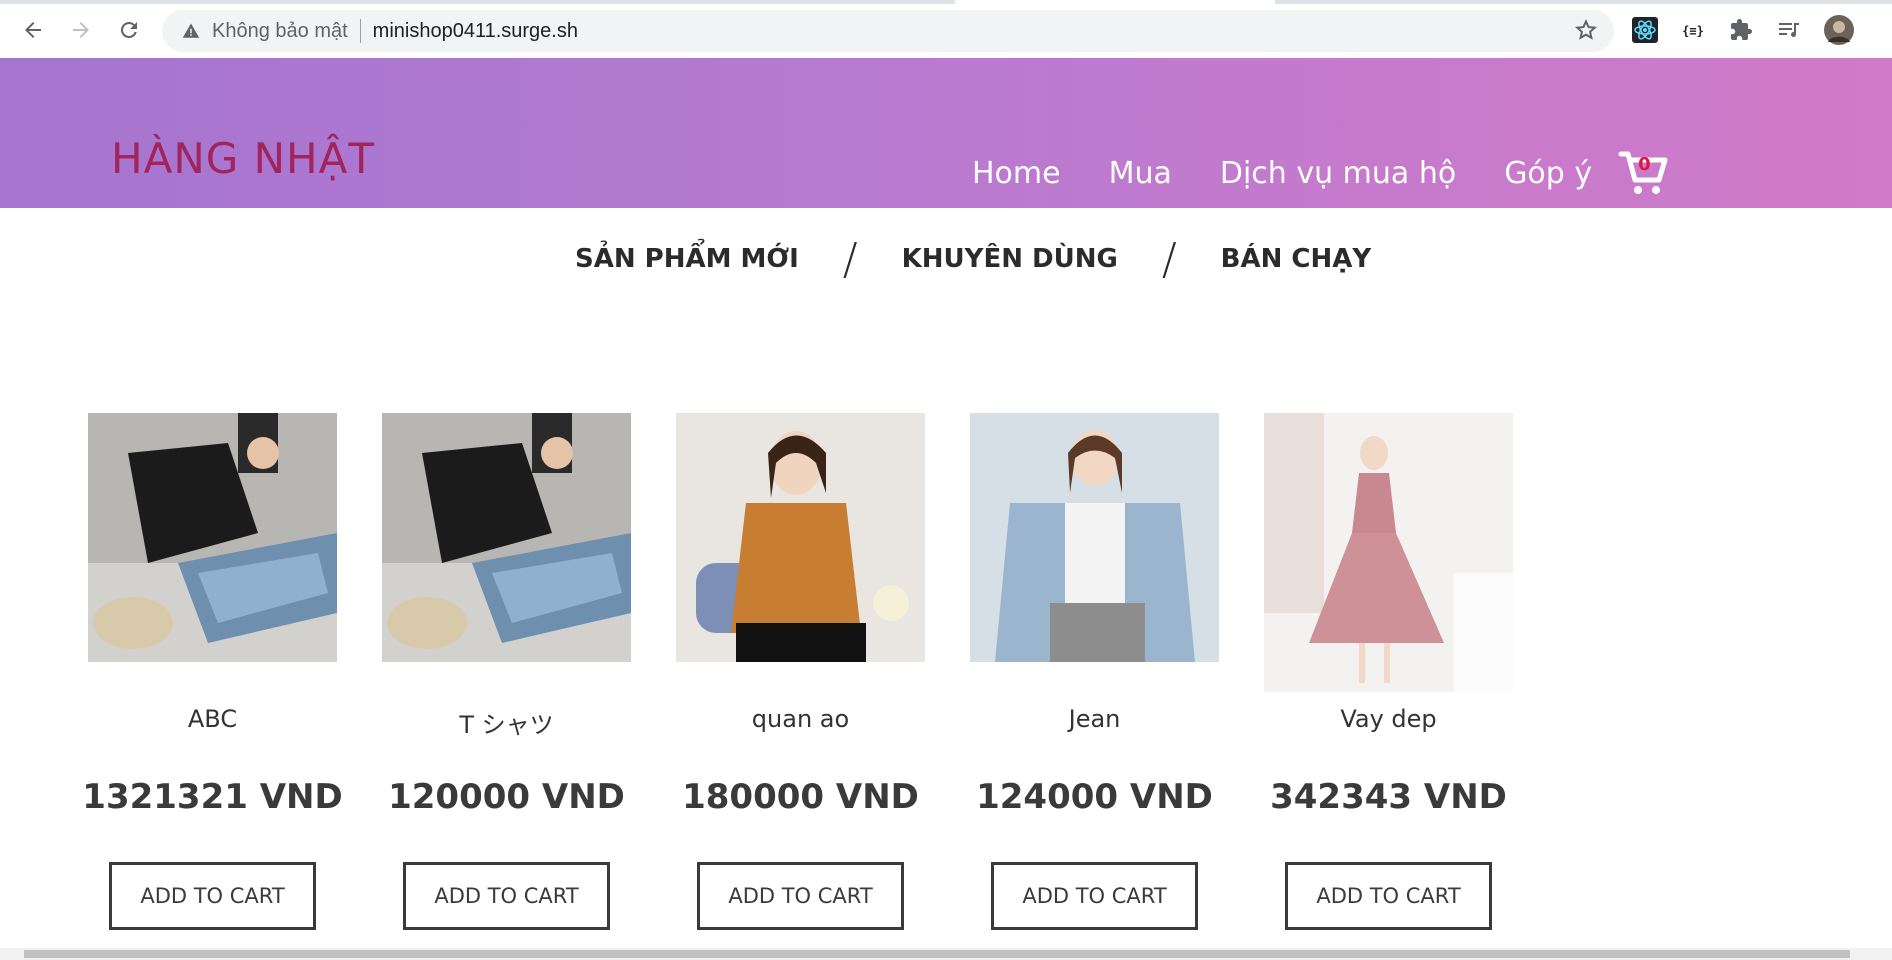 The width and height of the screenshot is (1892, 960). I want to click on scrollbar-thumb, so click(937, 954).